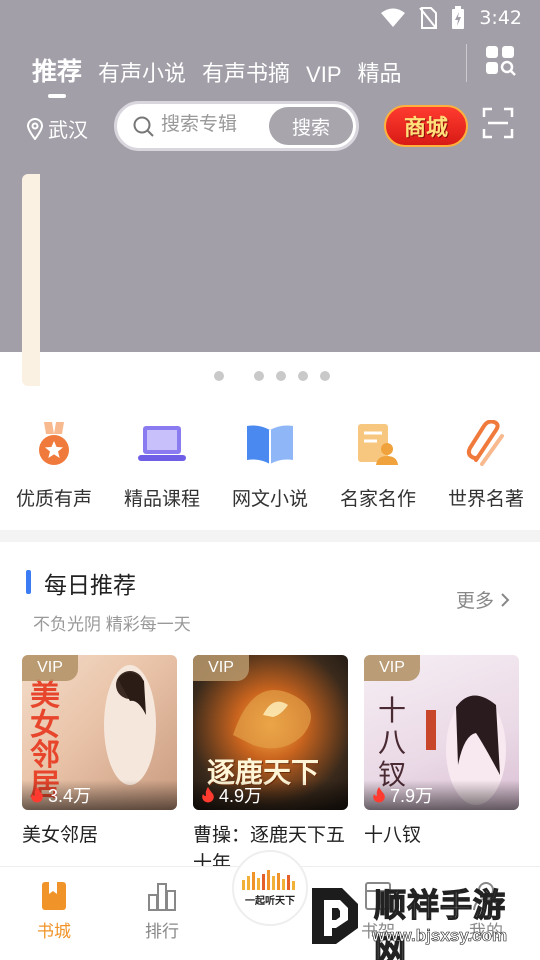 The image size is (540, 960). Describe the element at coordinates (441, 795) in the screenshot. I see `play-count: 7.9万` at that location.